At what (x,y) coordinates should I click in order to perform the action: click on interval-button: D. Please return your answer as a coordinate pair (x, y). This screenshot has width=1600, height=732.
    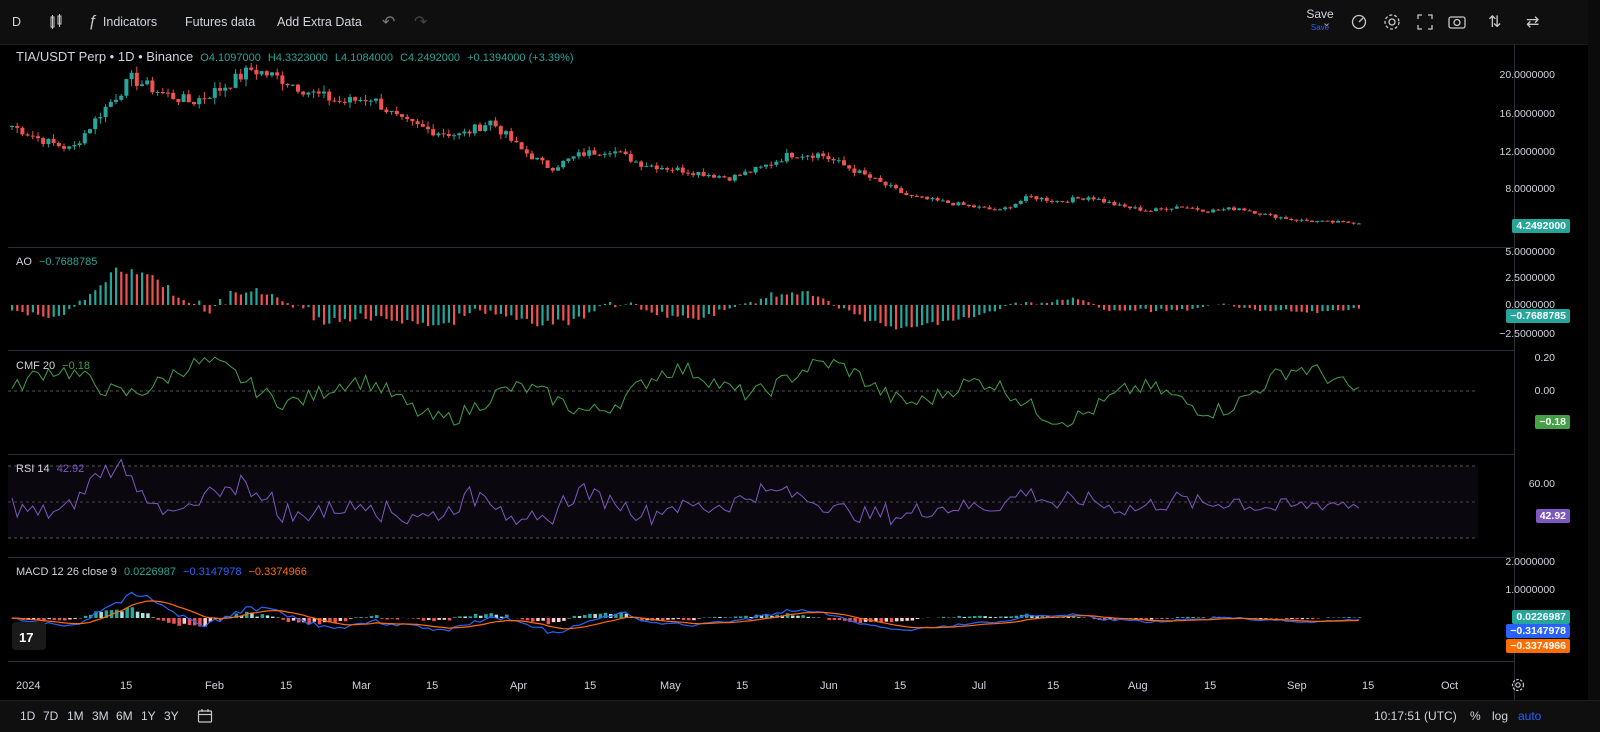
    Looking at the image, I should click on (16, 22).